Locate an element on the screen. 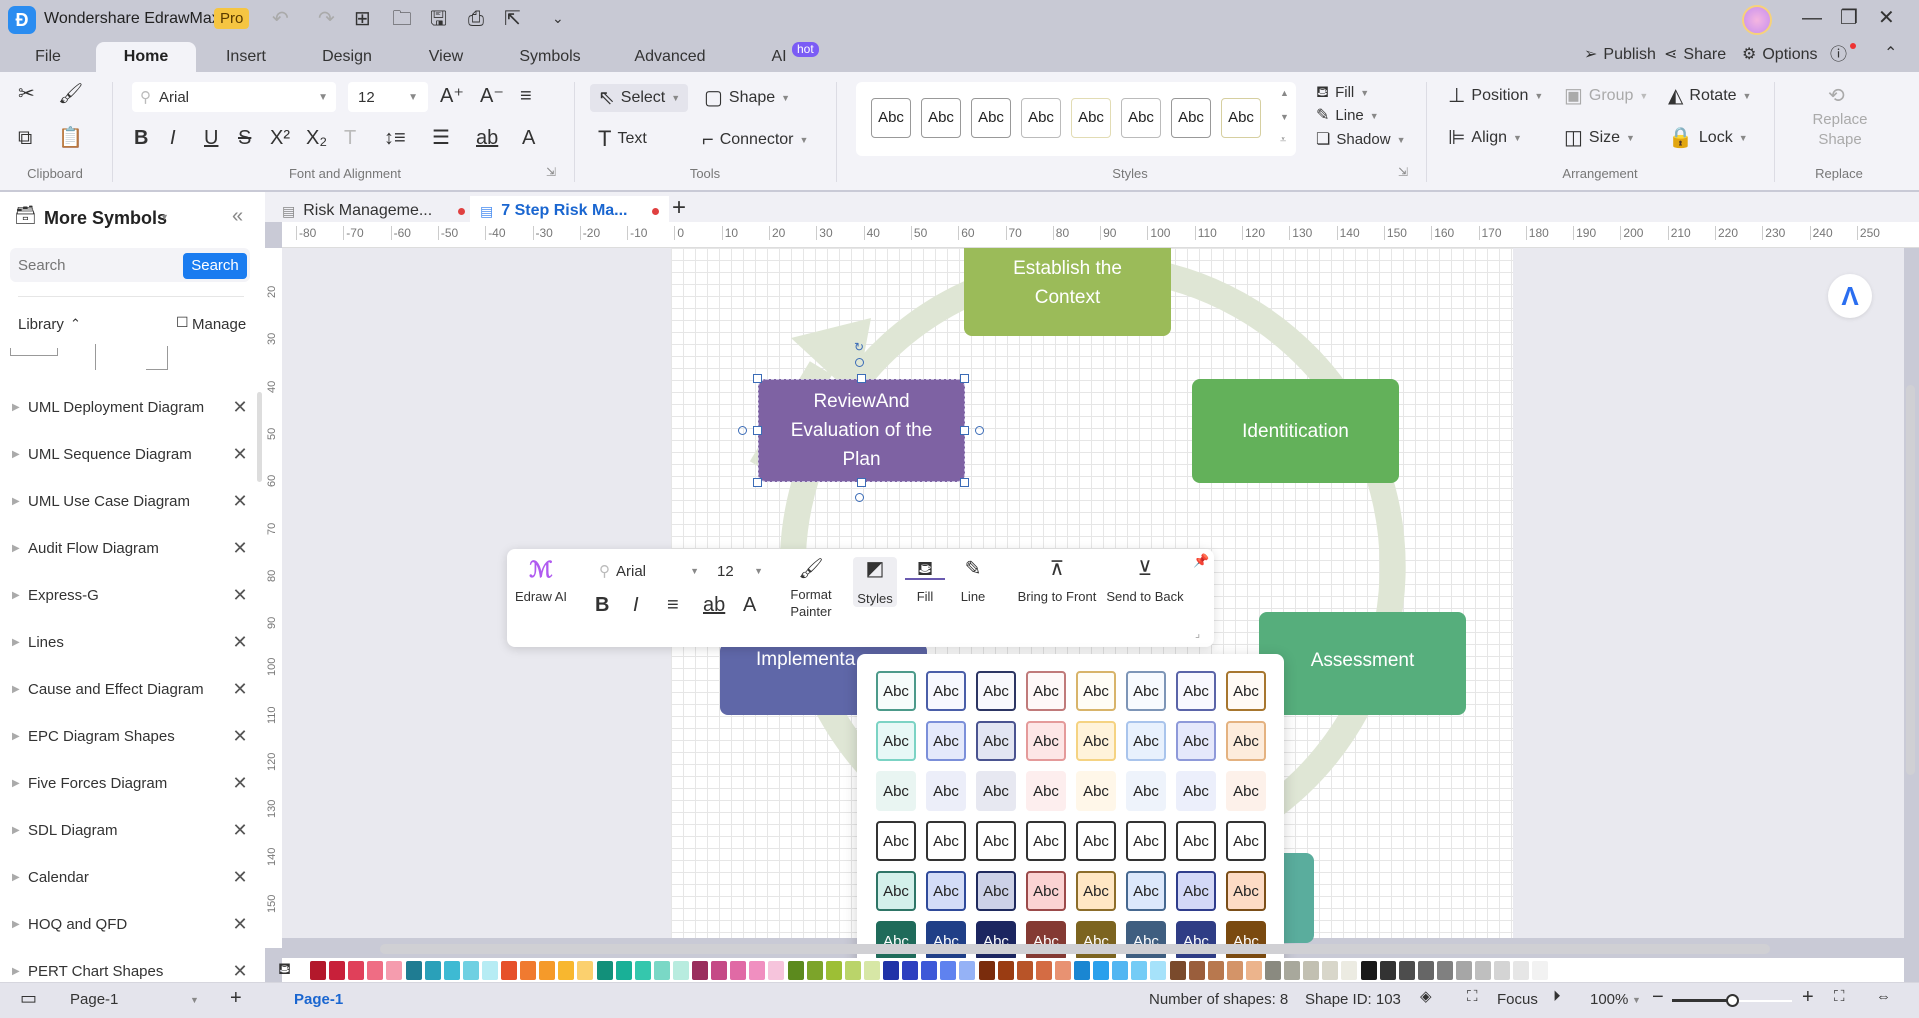 This screenshot has width=1919, height=1018. font-family-select: ⚲ Arial ▼ is located at coordinates (234, 97).